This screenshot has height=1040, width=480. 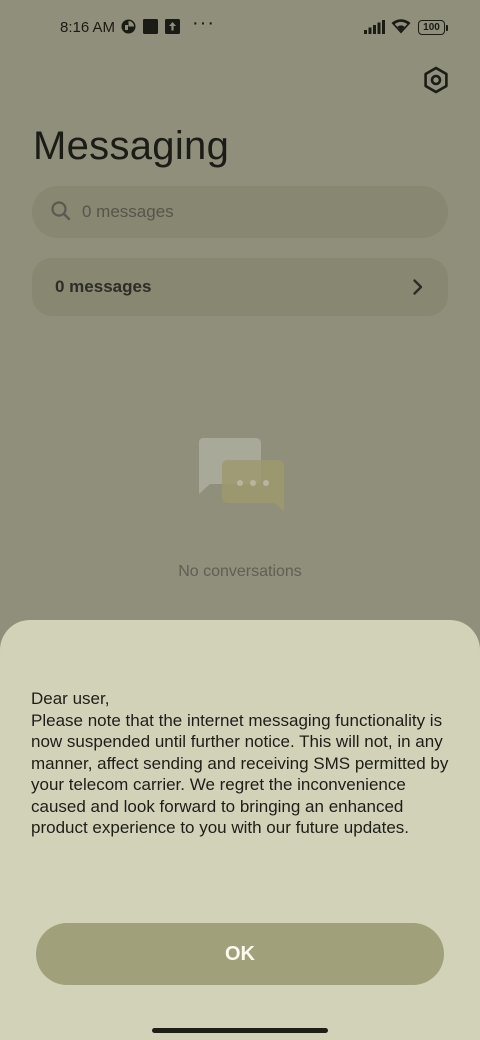 What do you see at coordinates (240, 287) in the screenshot?
I see `messages-row: 0 messages` at bounding box center [240, 287].